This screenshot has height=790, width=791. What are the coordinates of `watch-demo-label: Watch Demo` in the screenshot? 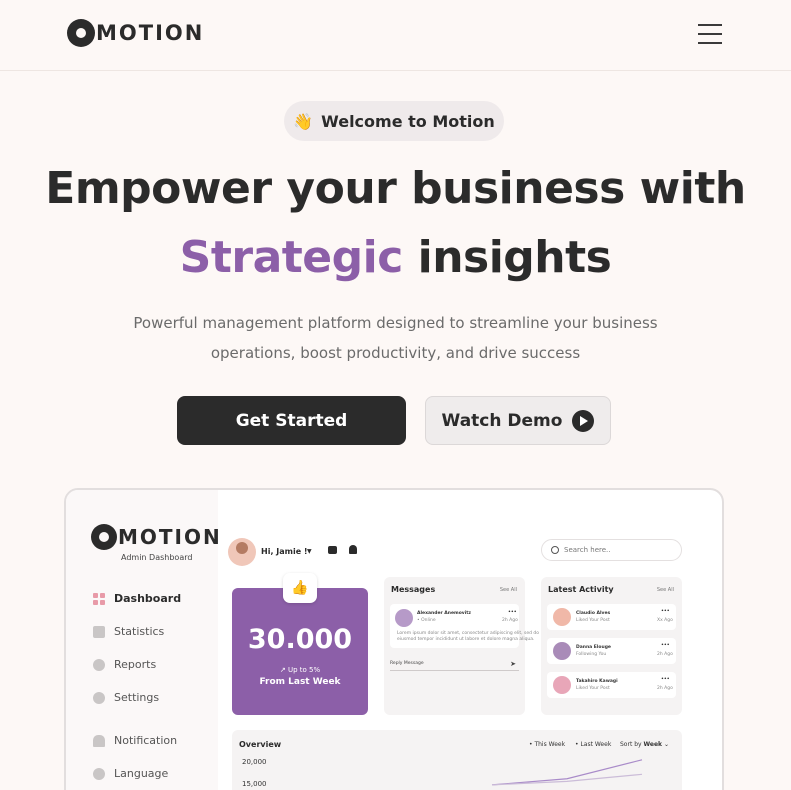 It's located at (502, 420).